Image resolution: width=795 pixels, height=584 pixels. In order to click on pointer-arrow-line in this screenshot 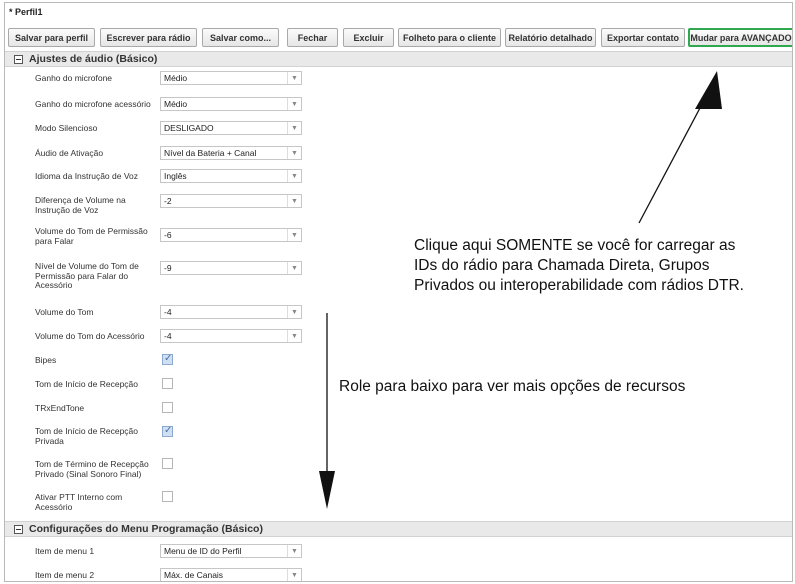, I will do `click(674, 157)`.